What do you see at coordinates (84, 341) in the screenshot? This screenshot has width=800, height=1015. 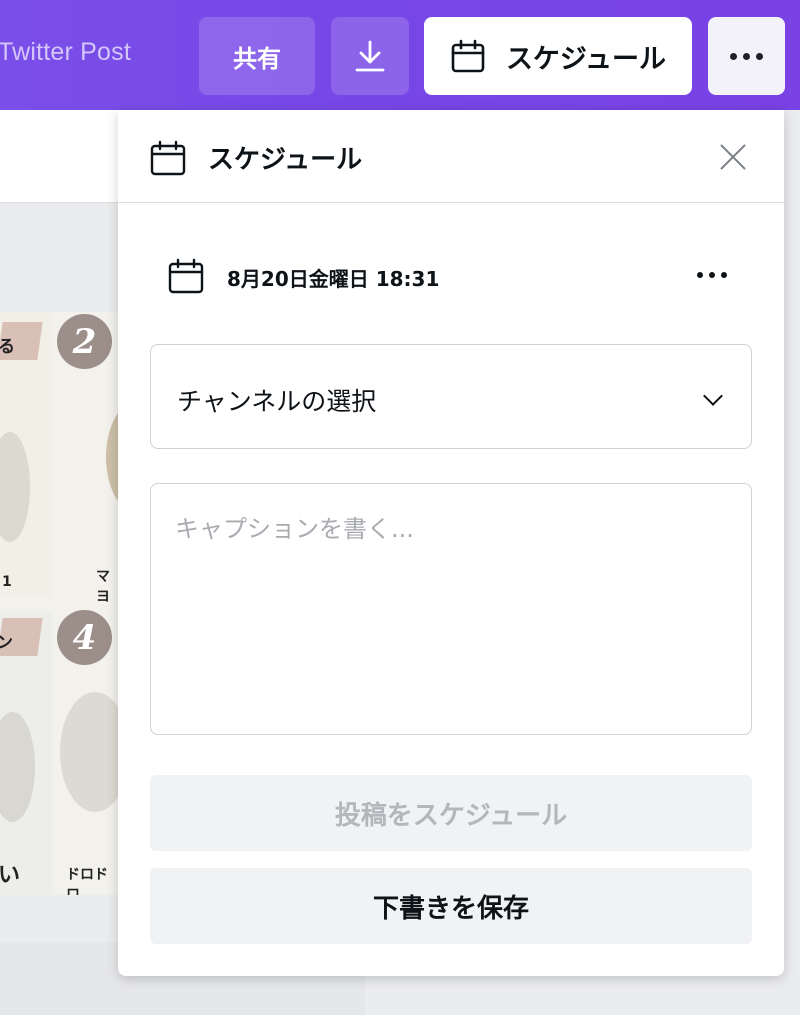 I see `step-number-badge: 2` at bounding box center [84, 341].